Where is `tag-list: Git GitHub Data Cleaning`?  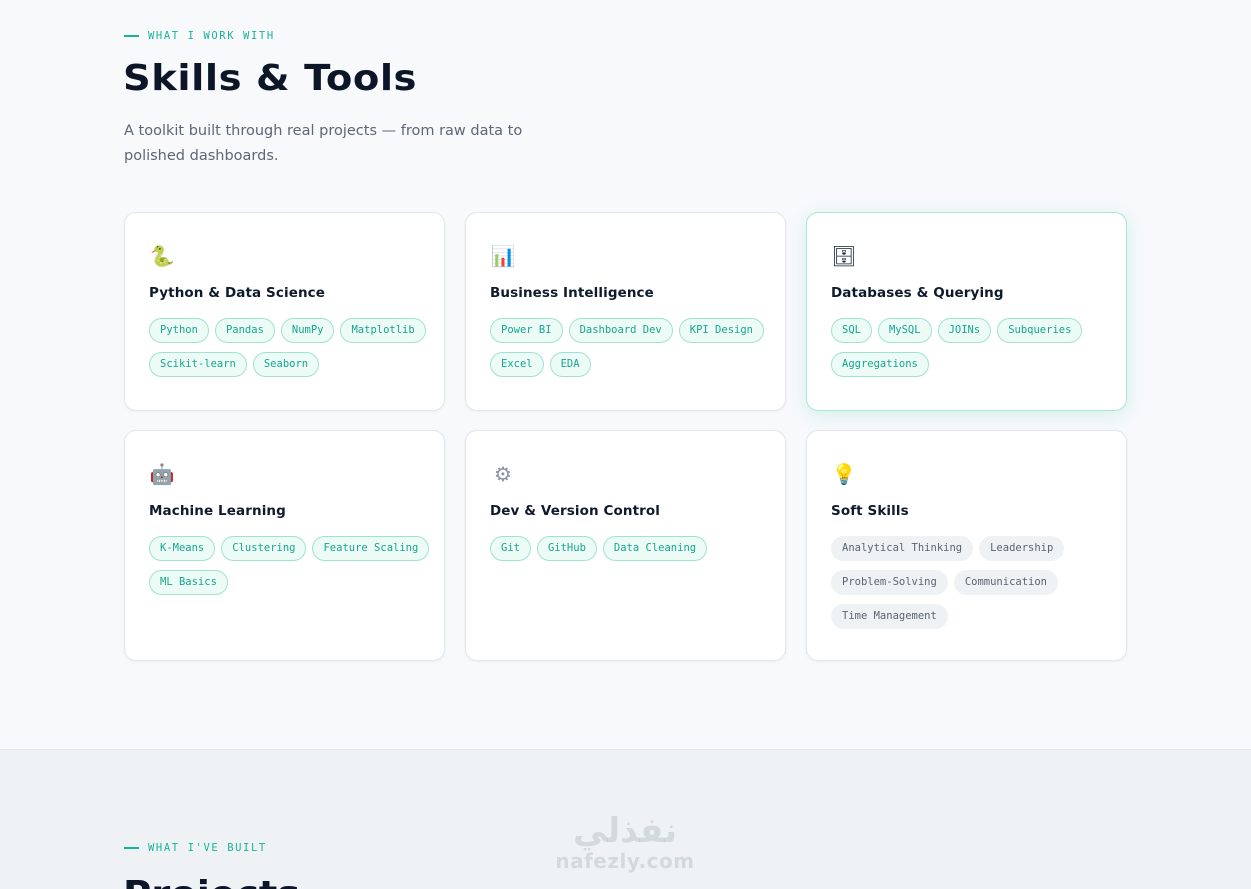
tag-list: Git GitHub Data Cleaning is located at coordinates (631, 548).